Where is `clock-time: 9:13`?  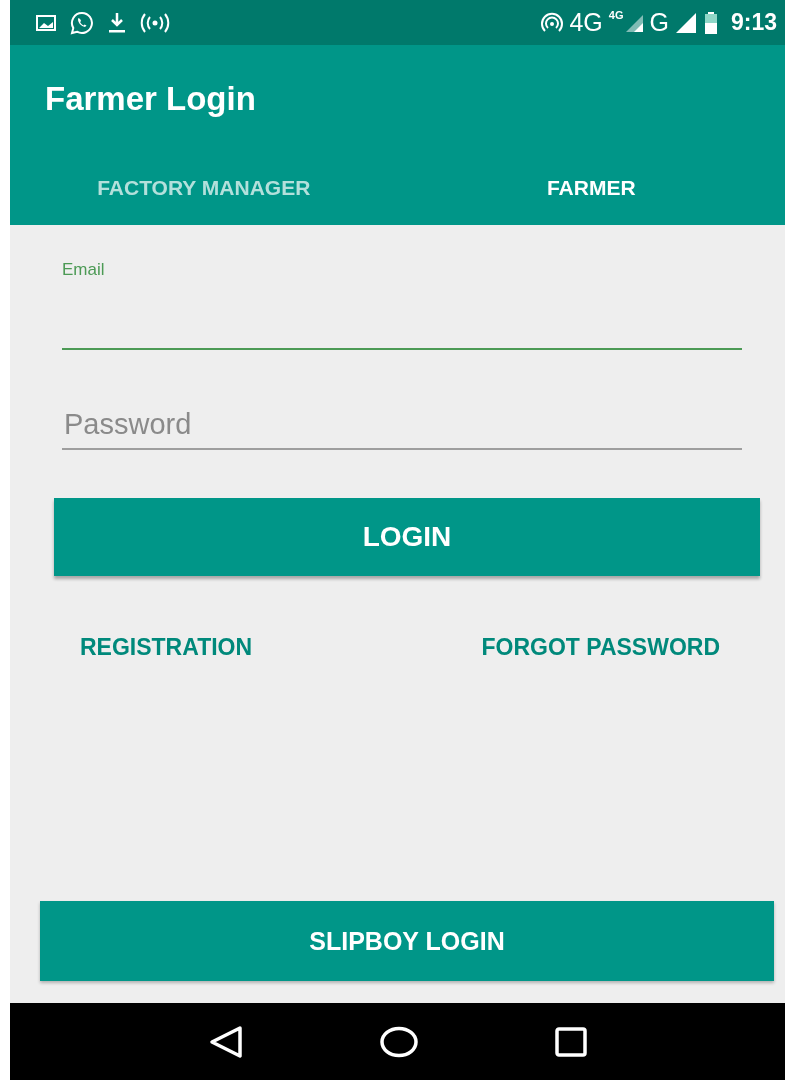 clock-time: 9:13 is located at coordinates (753, 22).